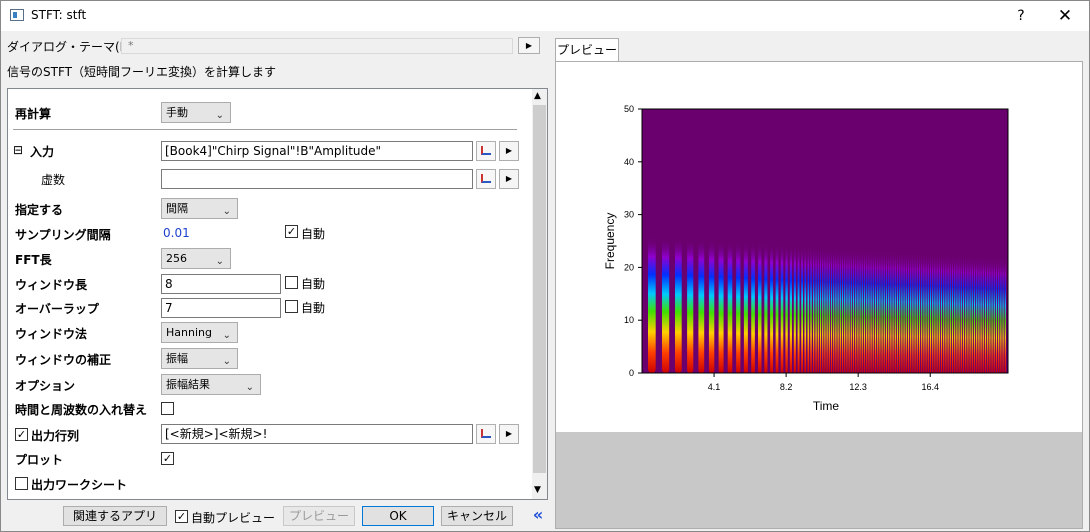  What do you see at coordinates (1065, 16) in the screenshot?
I see `close-button: ✕` at bounding box center [1065, 16].